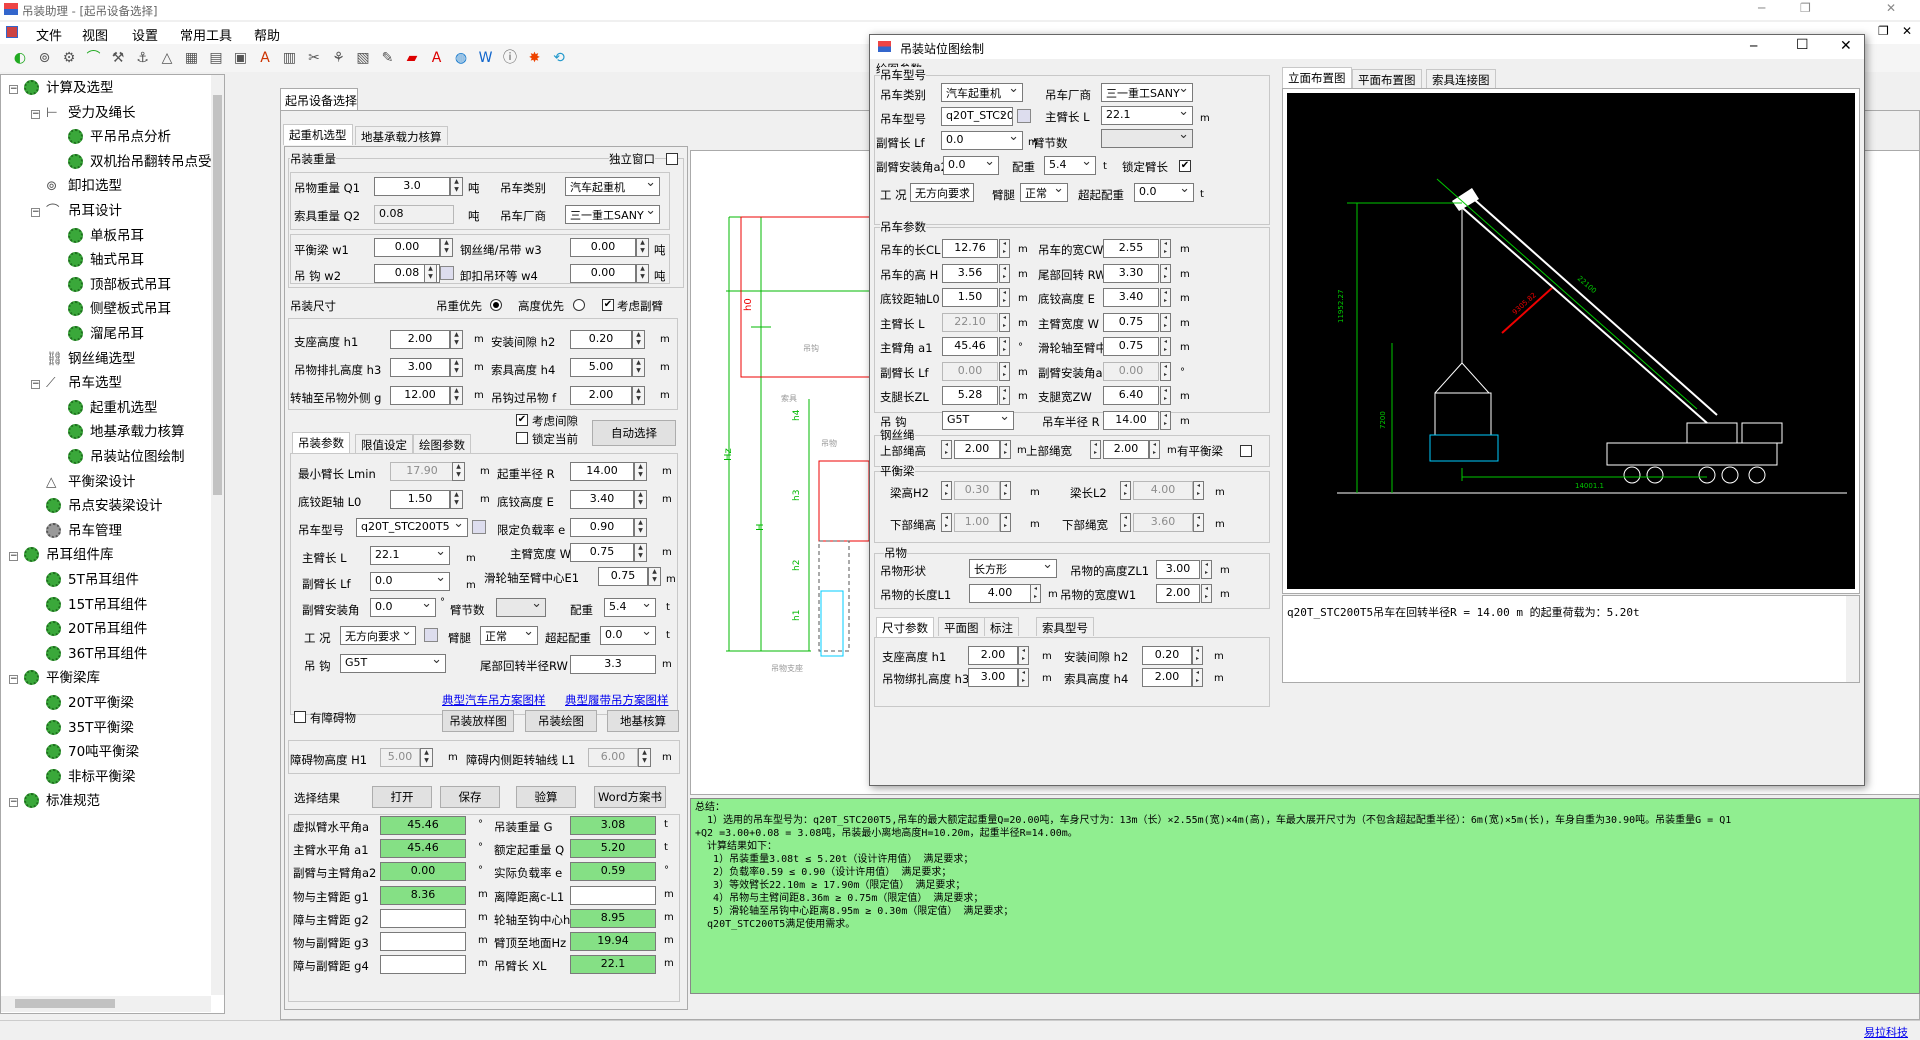 The height and width of the screenshot is (1040, 1920). What do you see at coordinates (1131, 273) in the screenshot?
I see `d-rw-input: 3.30` at bounding box center [1131, 273].